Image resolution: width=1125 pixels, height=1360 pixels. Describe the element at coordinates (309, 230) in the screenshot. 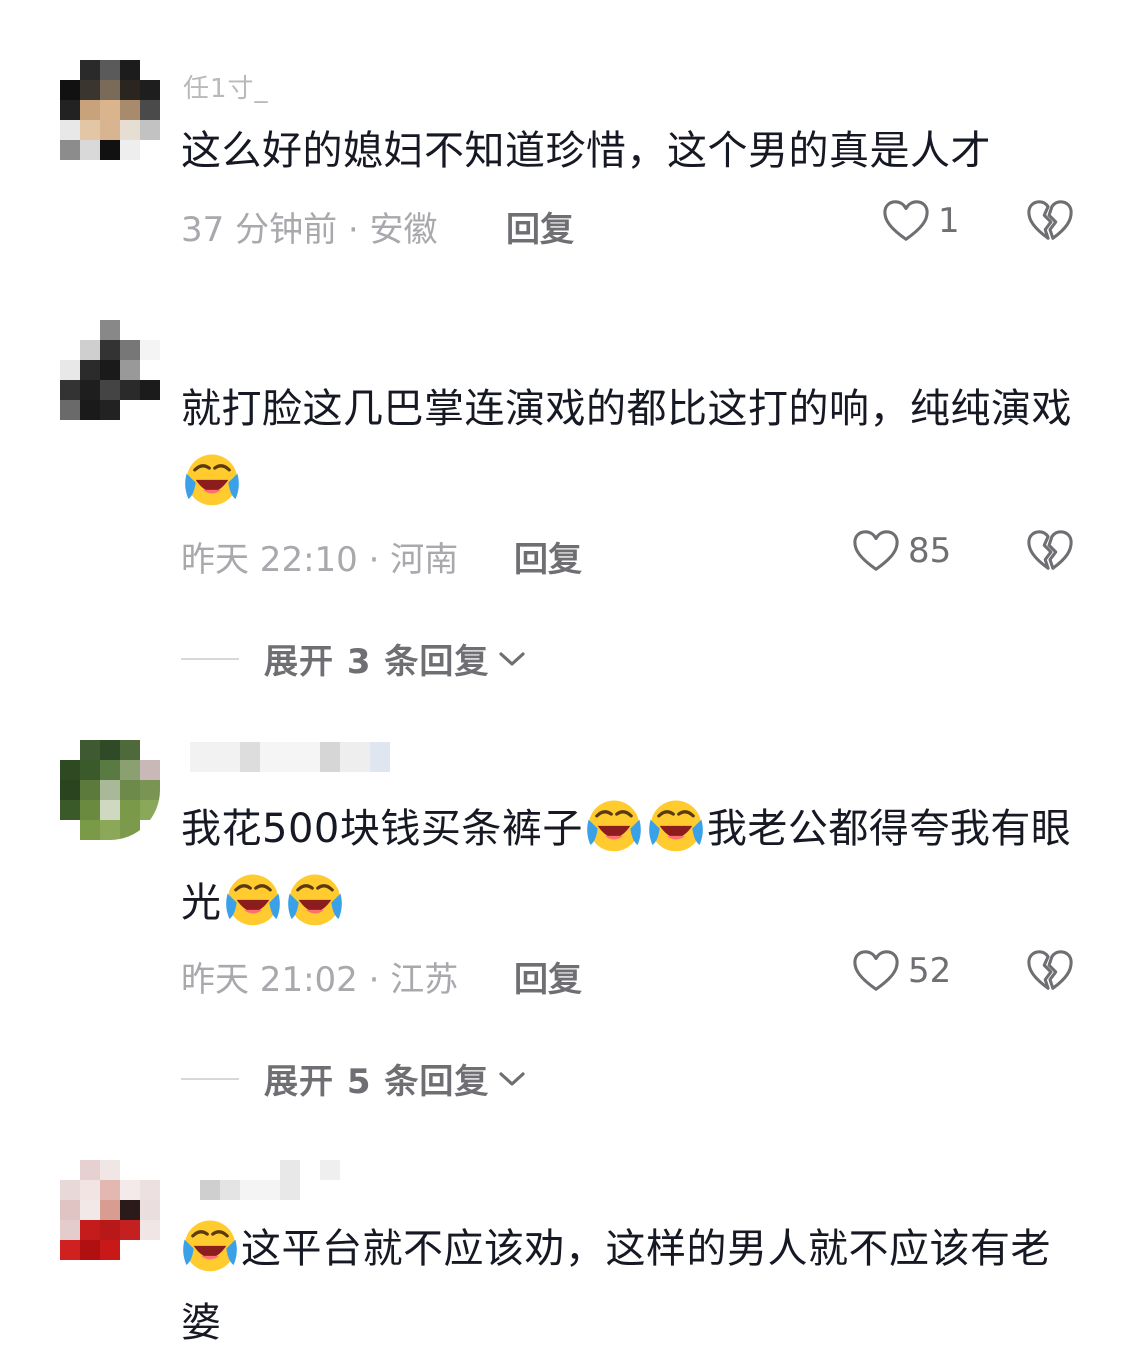

I see `comment-meta: 37 分钟前 · 安徽` at that location.